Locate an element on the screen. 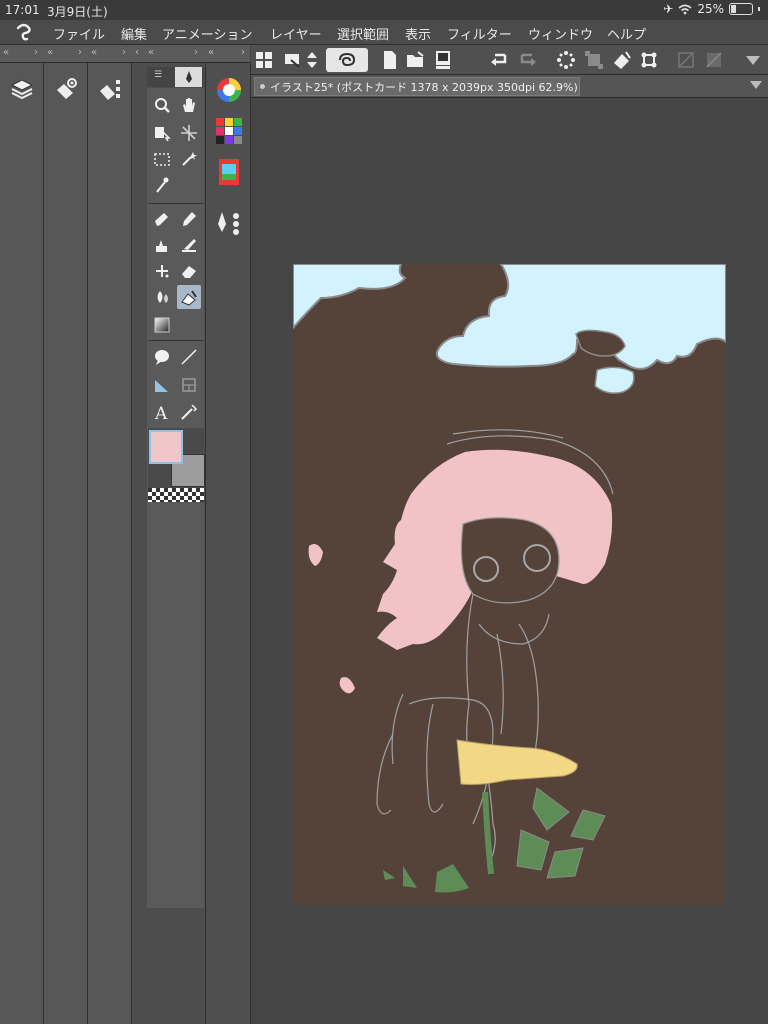 This screenshot has height=1024, width=768. brush-icon is located at coordinates (161, 246).